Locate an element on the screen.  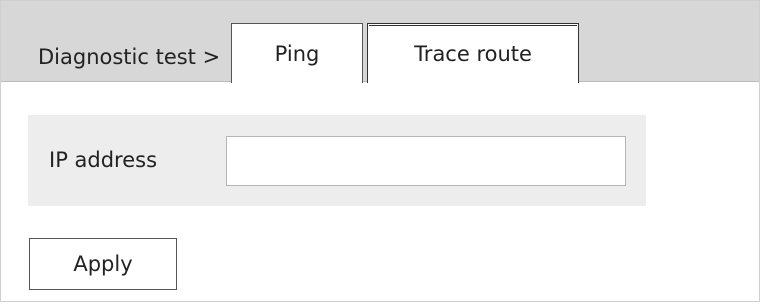
breadcrumb: Diagnostic test > is located at coordinates (129, 57).